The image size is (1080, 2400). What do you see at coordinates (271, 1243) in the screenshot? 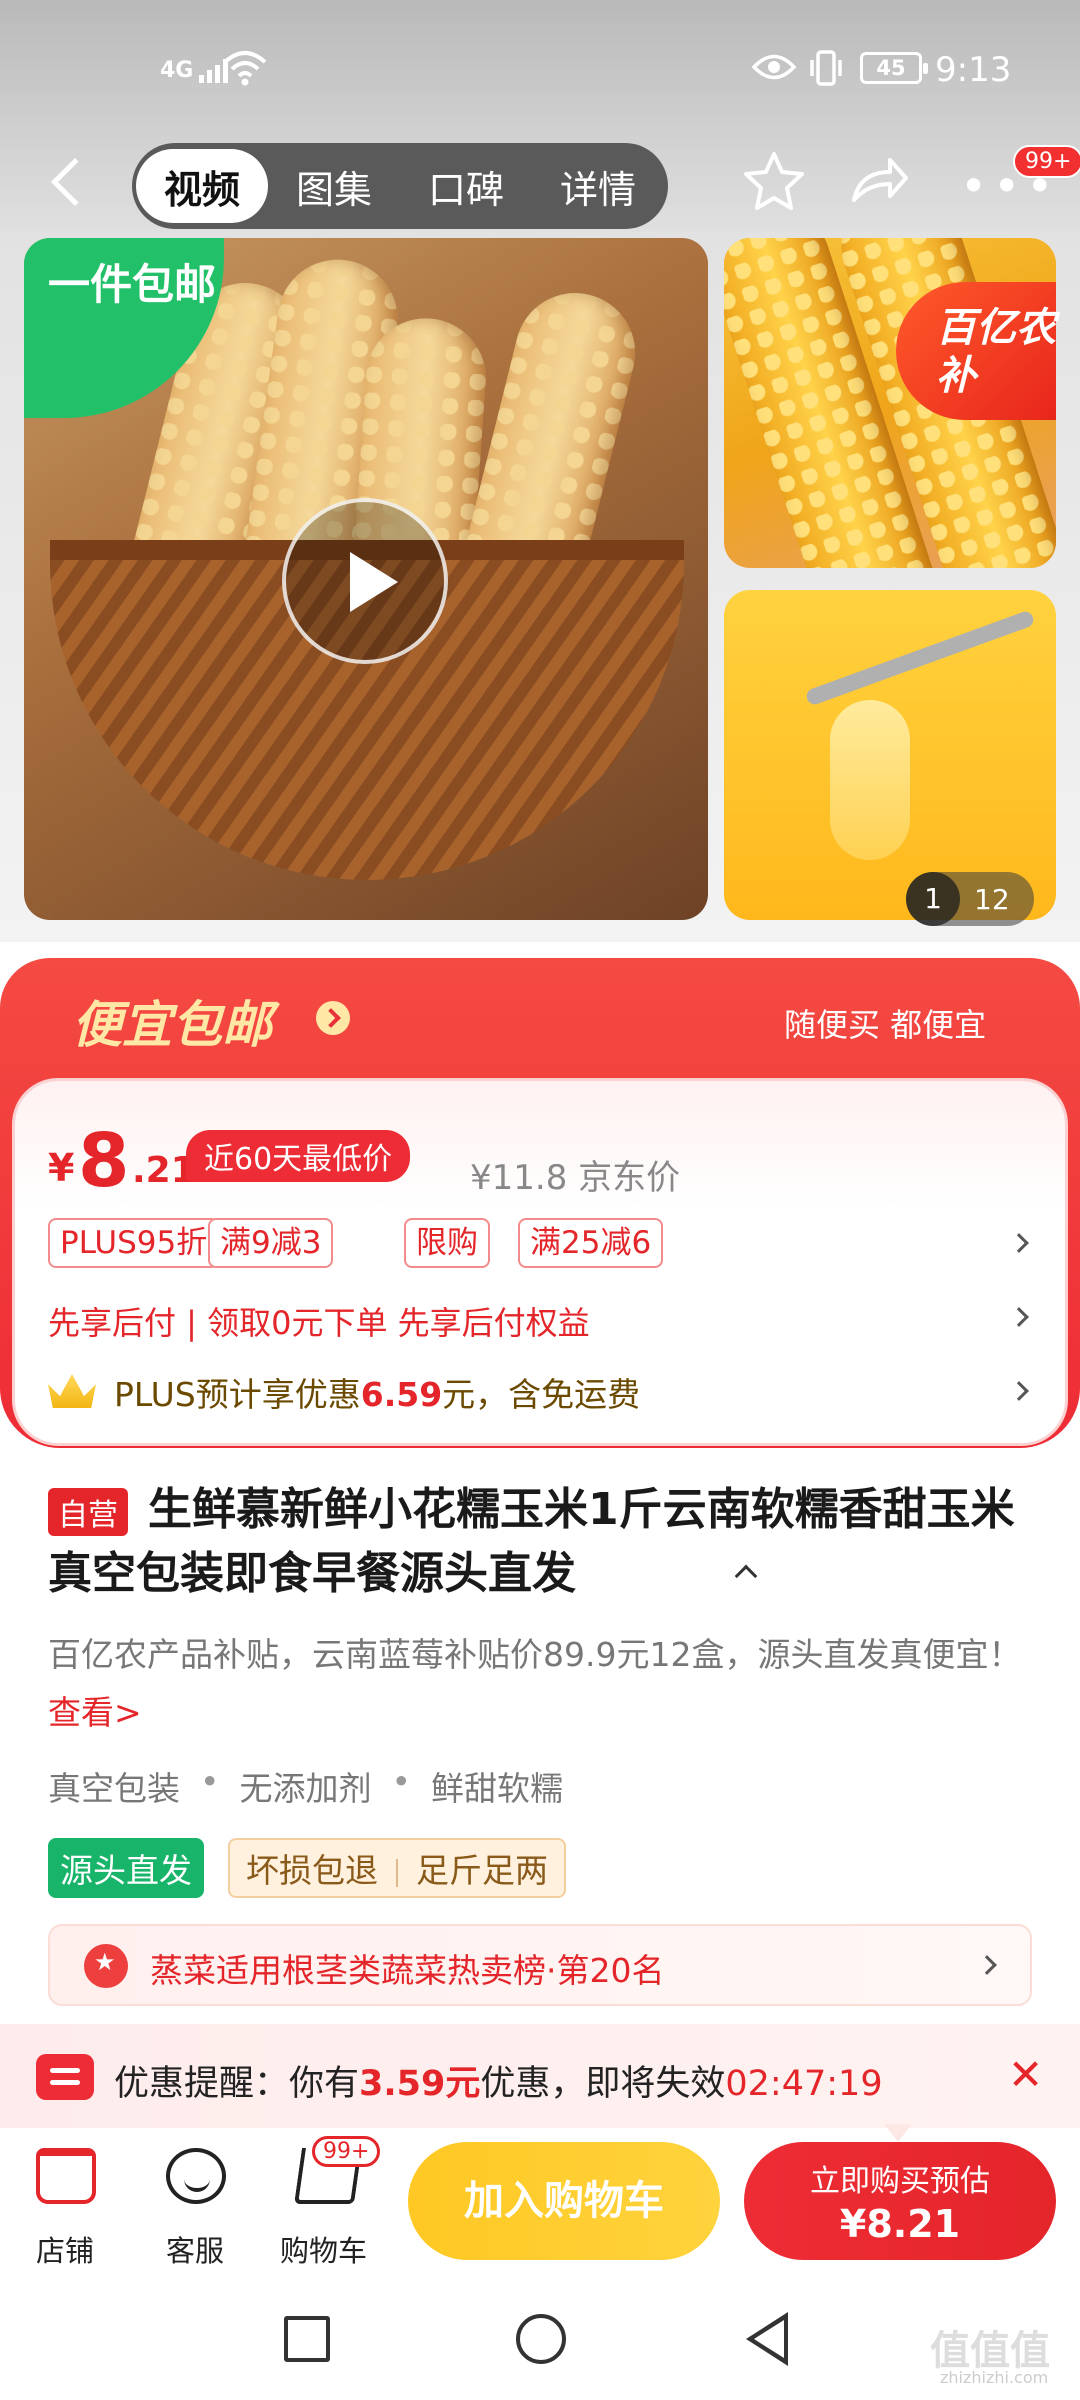
I see `coupon-chip: 满9减3` at bounding box center [271, 1243].